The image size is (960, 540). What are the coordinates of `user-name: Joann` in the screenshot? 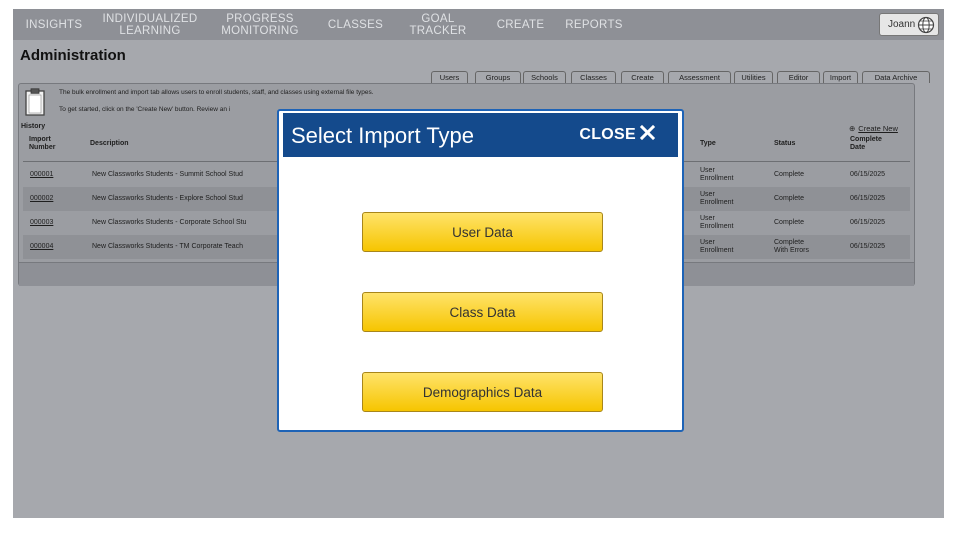 It's located at (902, 24).